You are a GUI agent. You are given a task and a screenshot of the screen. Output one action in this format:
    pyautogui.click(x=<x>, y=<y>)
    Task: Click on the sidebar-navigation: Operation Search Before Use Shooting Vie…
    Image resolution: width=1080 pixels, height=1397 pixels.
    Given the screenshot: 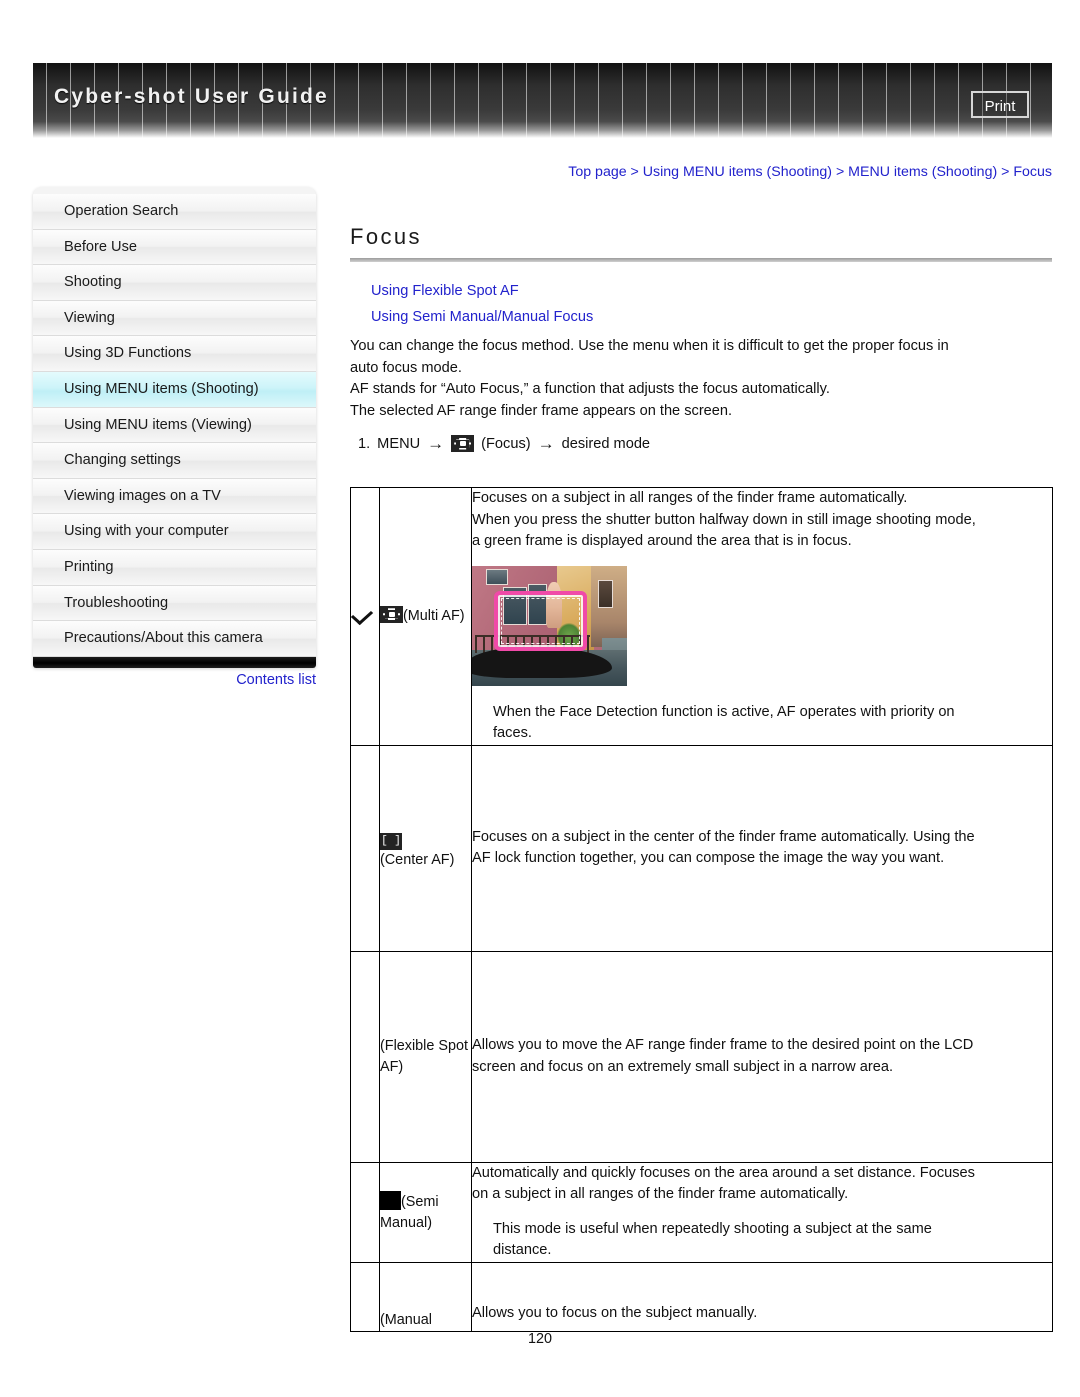 What is the action you would take?
    pyautogui.click(x=174, y=427)
    